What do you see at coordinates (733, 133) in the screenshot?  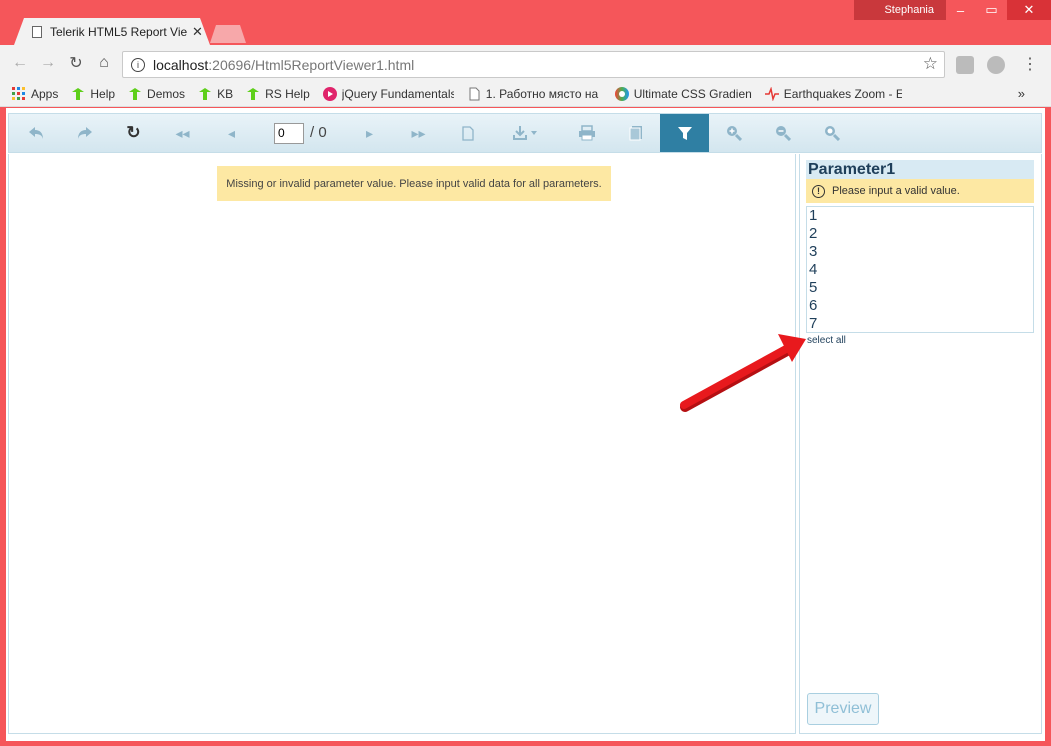 I see `zoom-in-icon` at bounding box center [733, 133].